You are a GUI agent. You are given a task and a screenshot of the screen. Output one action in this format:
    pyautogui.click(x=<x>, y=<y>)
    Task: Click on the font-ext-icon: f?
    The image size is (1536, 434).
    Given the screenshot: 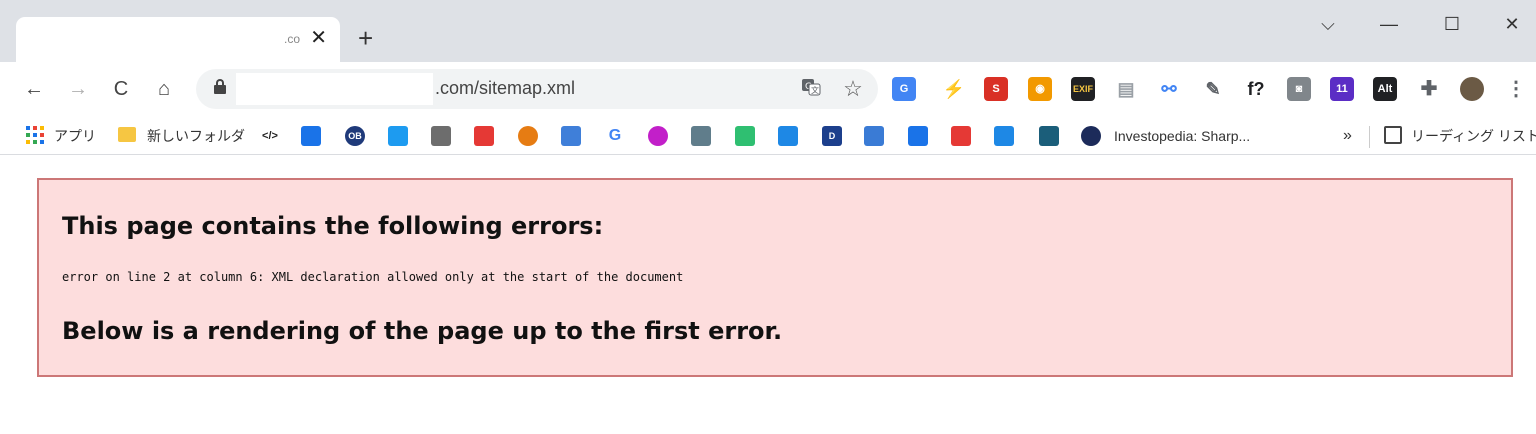 What is the action you would take?
    pyautogui.click(x=1256, y=89)
    